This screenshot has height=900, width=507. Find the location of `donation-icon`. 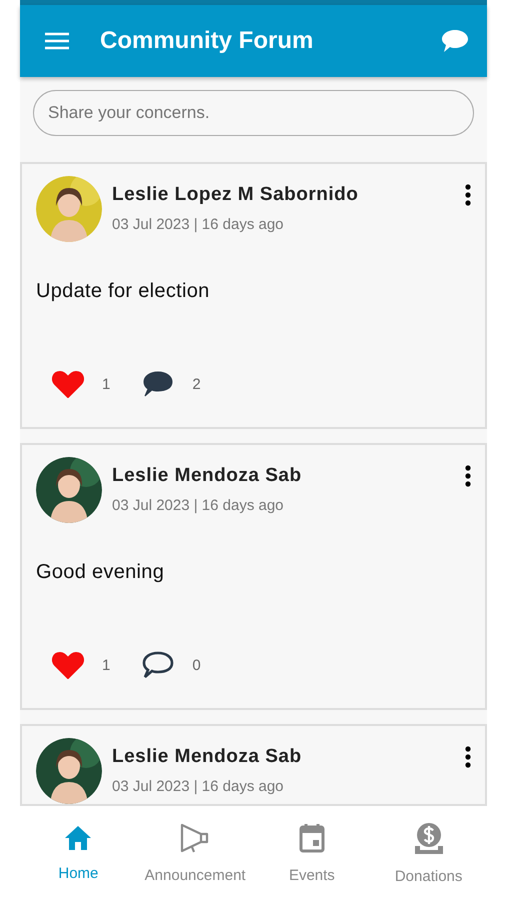

donation-icon is located at coordinates (428, 838).